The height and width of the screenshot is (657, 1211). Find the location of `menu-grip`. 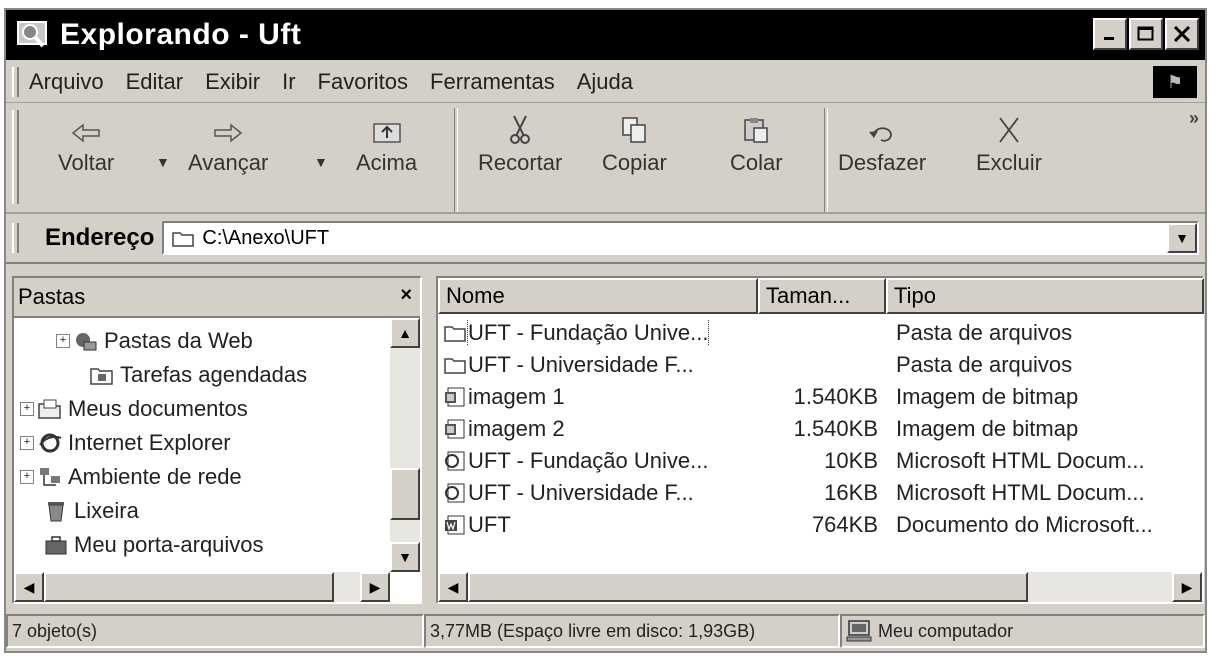

menu-grip is located at coordinates (15, 82).